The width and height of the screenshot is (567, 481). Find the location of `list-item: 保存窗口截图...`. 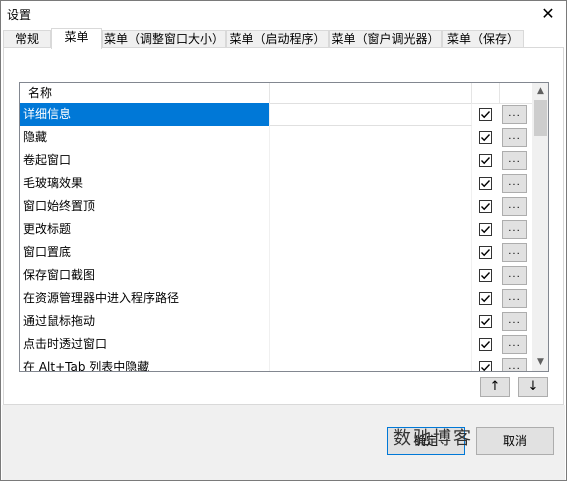

list-item: 保存窗口截图... is located at coordinates (276, 275).